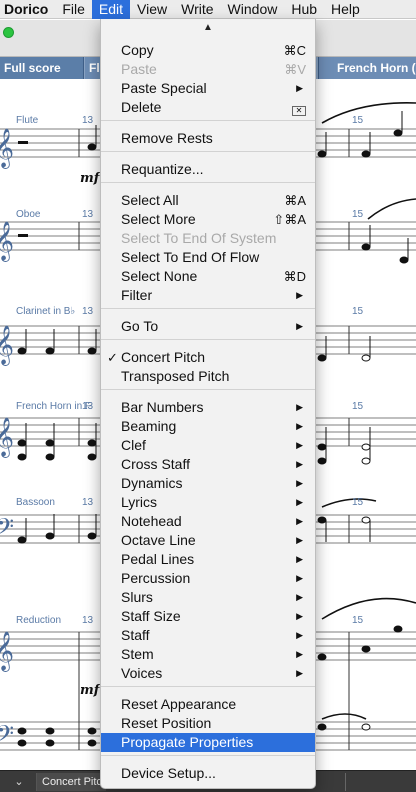 This screenshot has height=792, width=416. Describe the element at coordinates (139, 69) in the screenshot. I see `menu-item-label: Paste` at that location.